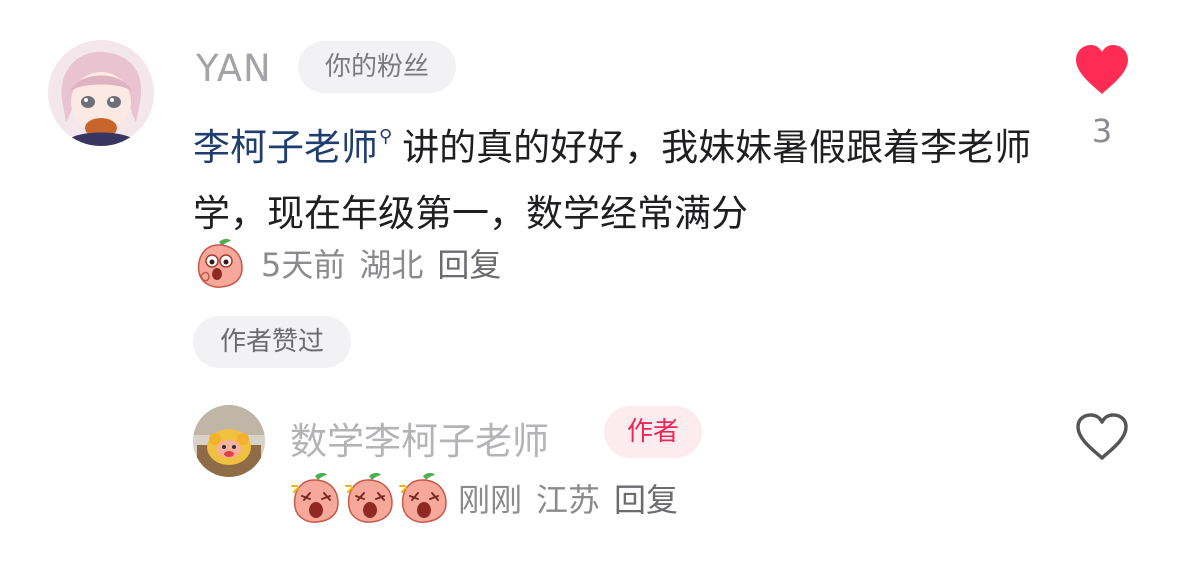 This screenshot has width=1180, height=582. What do you see at coordinates (101, 93) in the screenshot?
I see `commenter-avatar` at bounding box center [101, 93].